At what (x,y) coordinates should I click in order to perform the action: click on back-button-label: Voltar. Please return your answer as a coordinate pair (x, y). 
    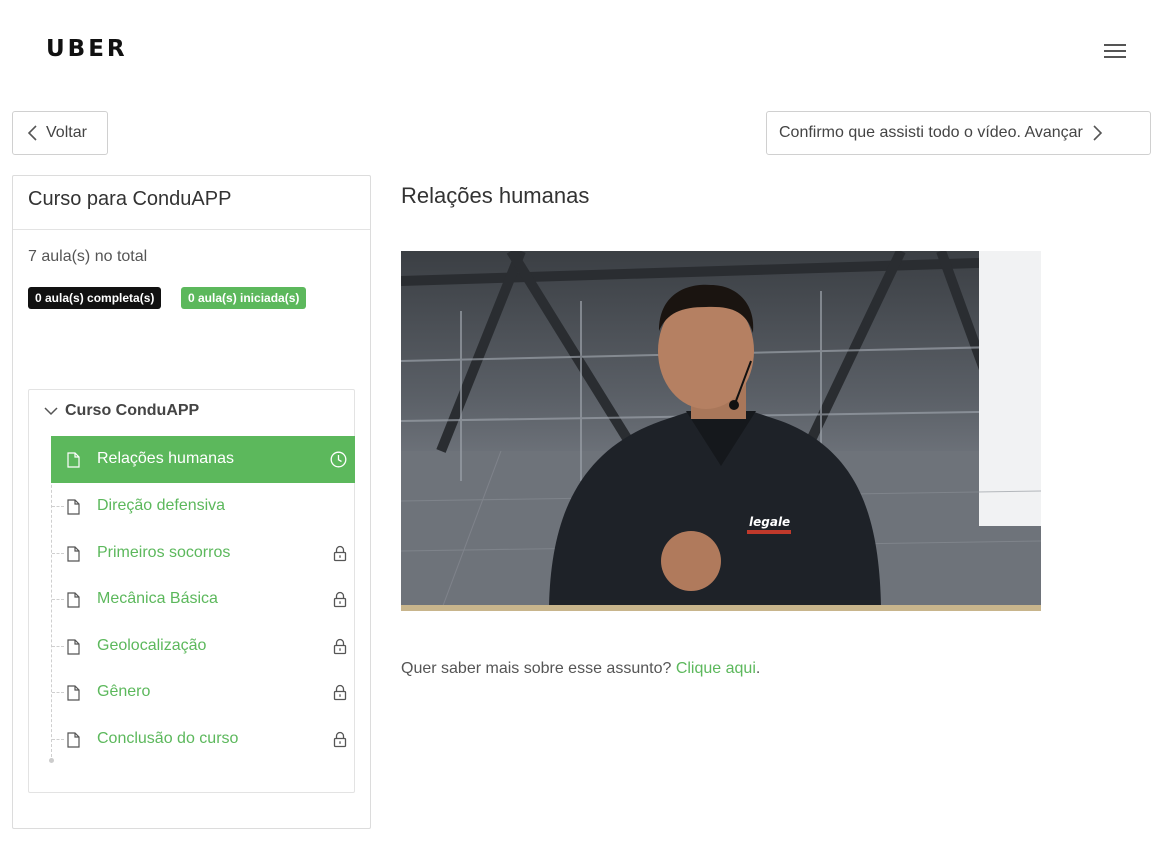
    Looking at the image, I should click on (66, 132).